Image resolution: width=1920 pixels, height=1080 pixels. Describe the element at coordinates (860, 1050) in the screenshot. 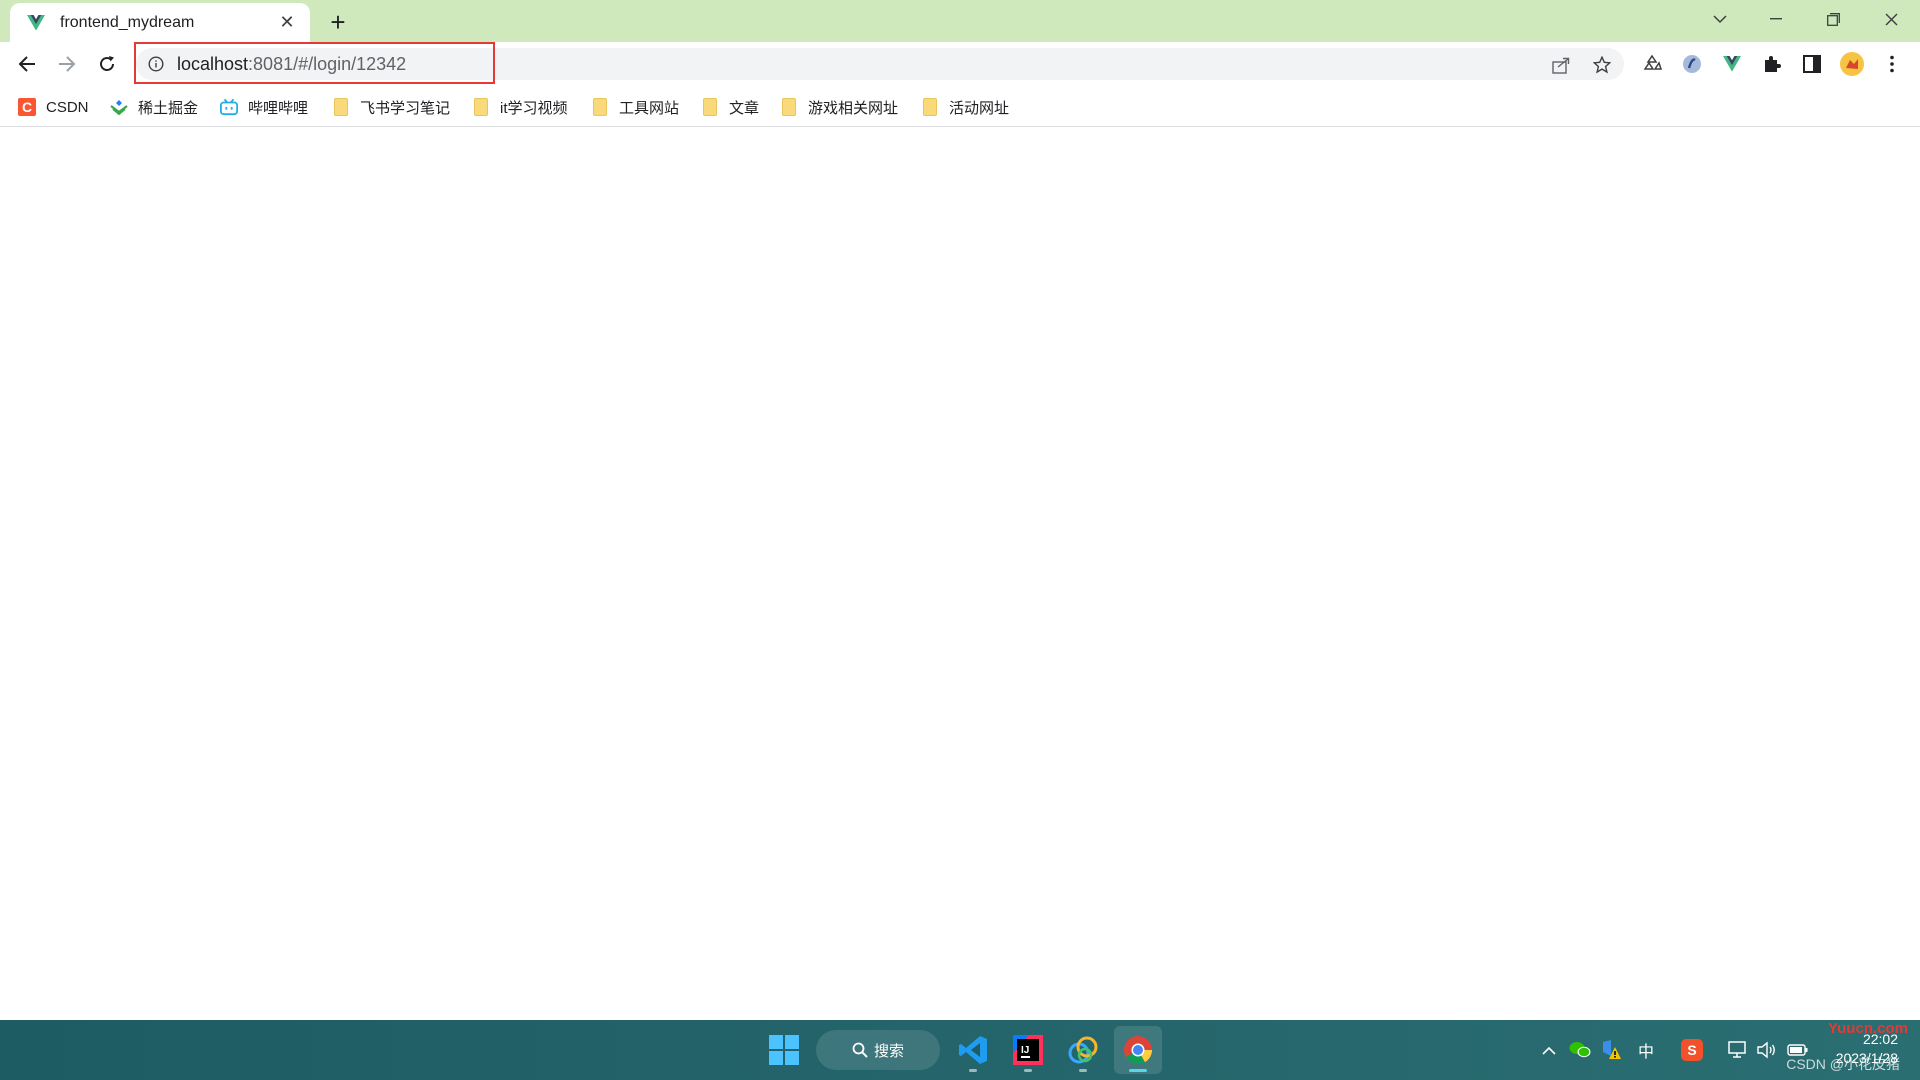

I see `search-icon` at that location.